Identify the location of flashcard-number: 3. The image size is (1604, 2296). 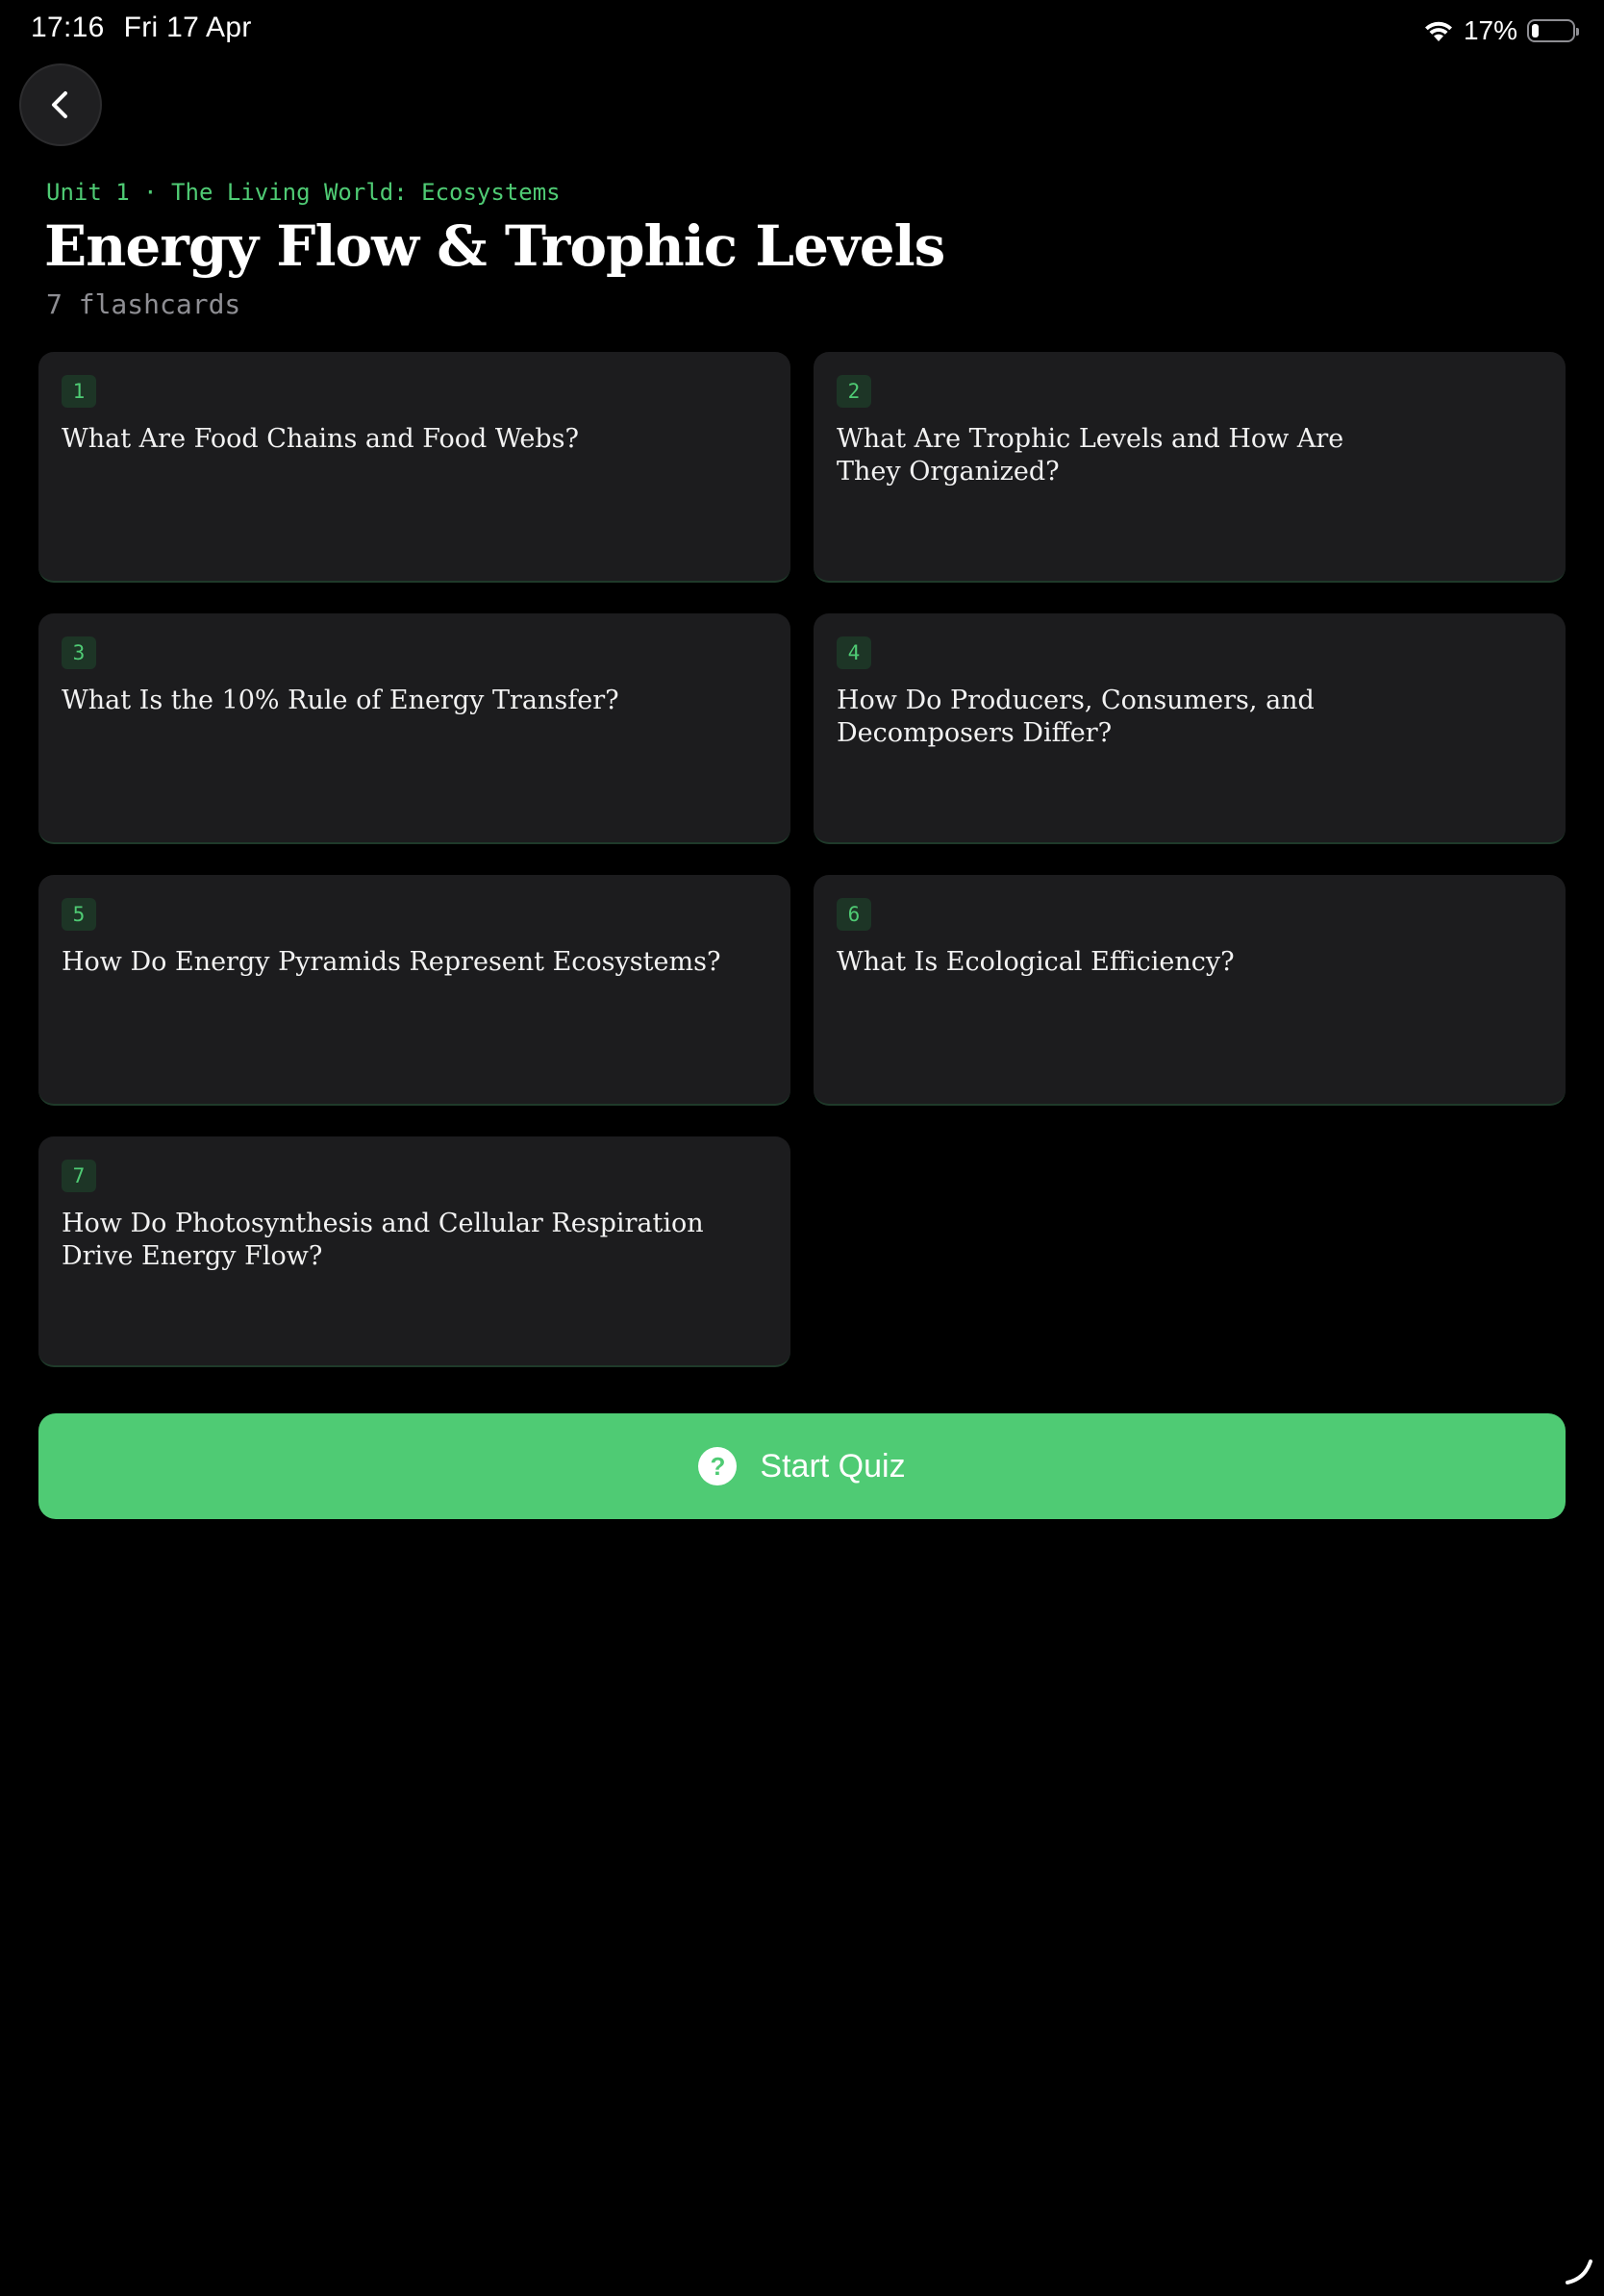
(79, 652).